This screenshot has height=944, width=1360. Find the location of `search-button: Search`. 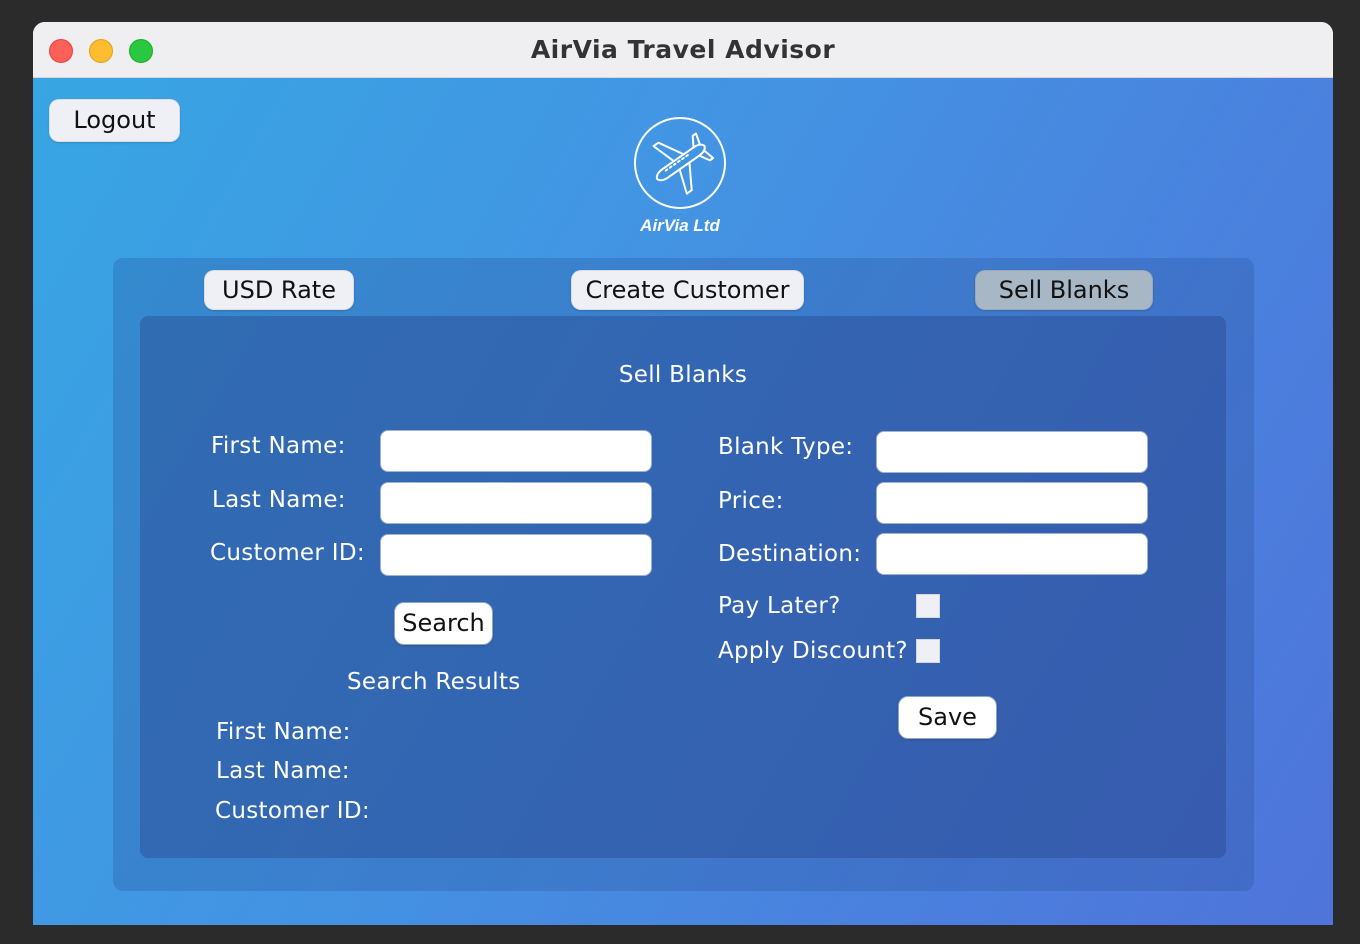

search-button: Search is located at coordinates (443, 623).